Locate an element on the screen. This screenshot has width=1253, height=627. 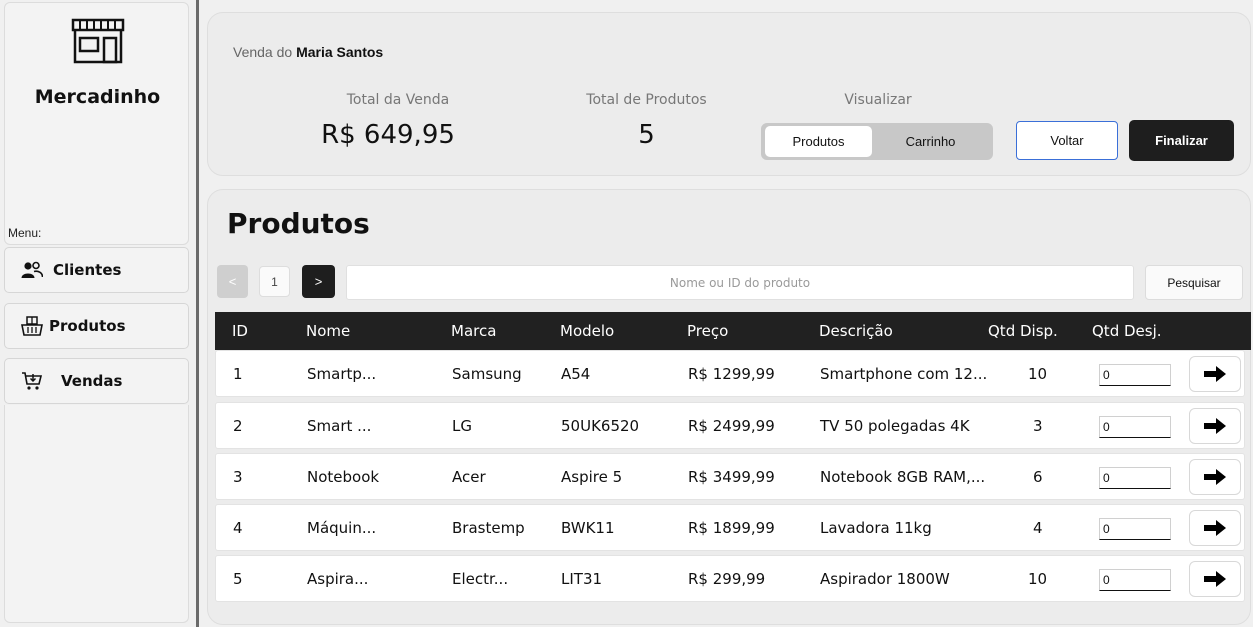
view-option-produtos: Produtos is located at coordinates (818, 141).